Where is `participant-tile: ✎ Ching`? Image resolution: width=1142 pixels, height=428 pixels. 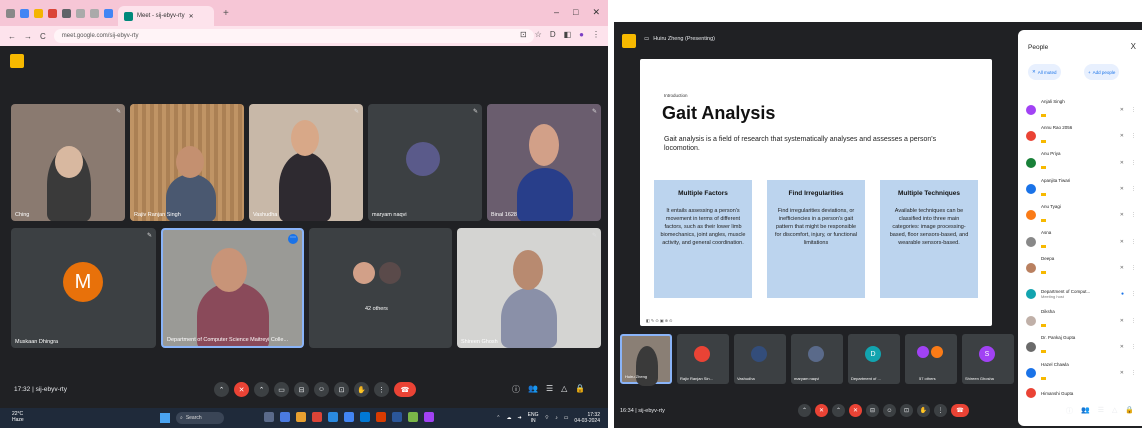 participant-tile: ✎ Ching is located at coordinates (68, 162).